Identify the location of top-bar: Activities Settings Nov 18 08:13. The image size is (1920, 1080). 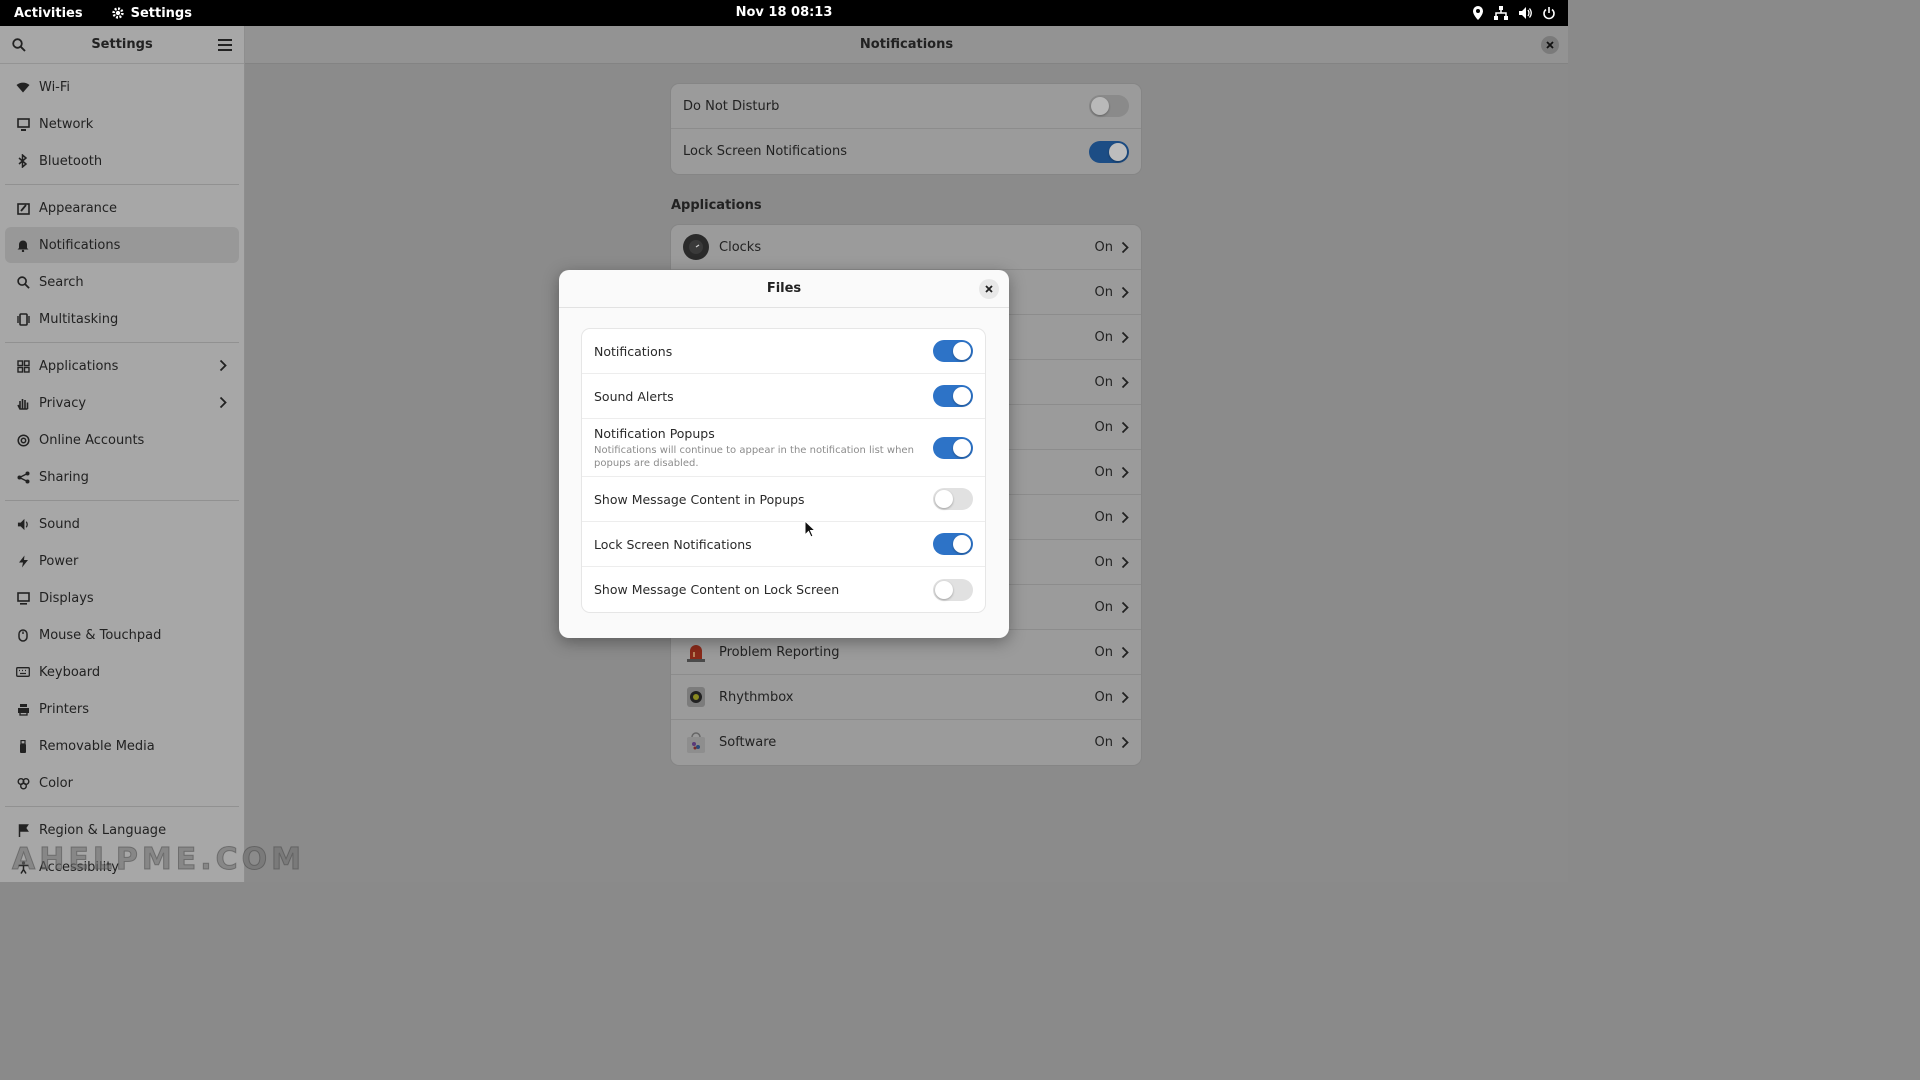
(784, 13).